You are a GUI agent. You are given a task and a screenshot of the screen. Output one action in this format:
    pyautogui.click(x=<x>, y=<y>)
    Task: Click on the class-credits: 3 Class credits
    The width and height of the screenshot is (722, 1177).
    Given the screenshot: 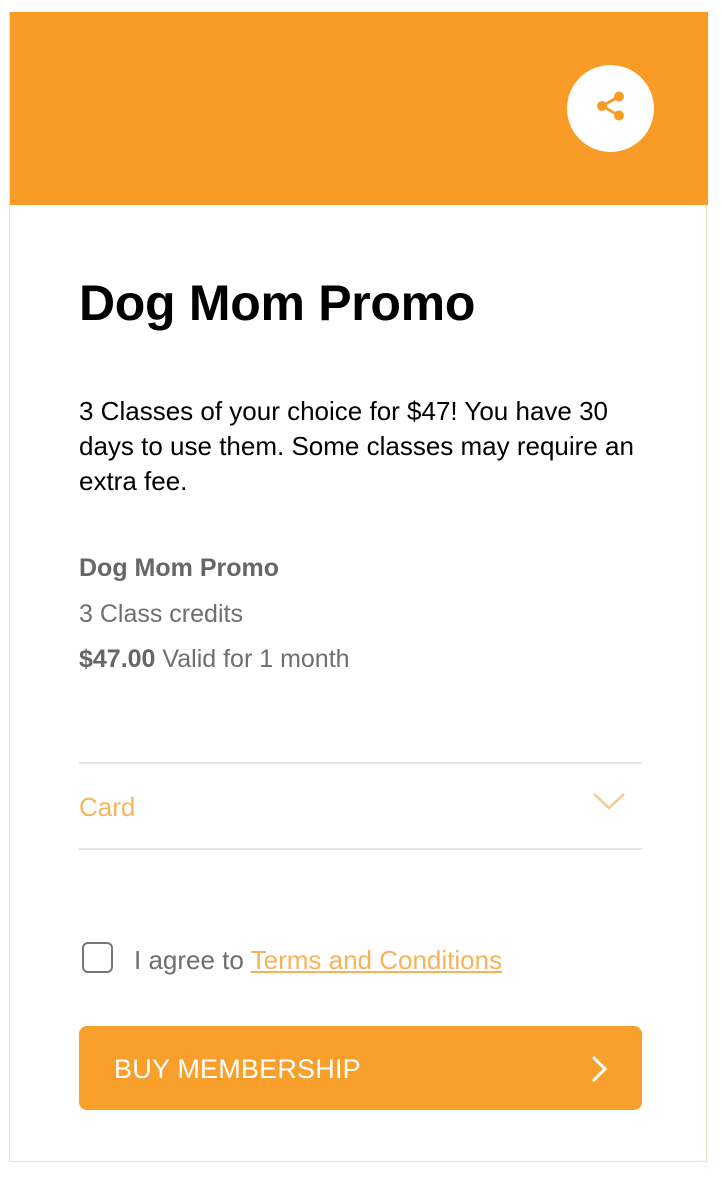 What is the action you would take?
    pyautogui.click(x=161, y=614)
    